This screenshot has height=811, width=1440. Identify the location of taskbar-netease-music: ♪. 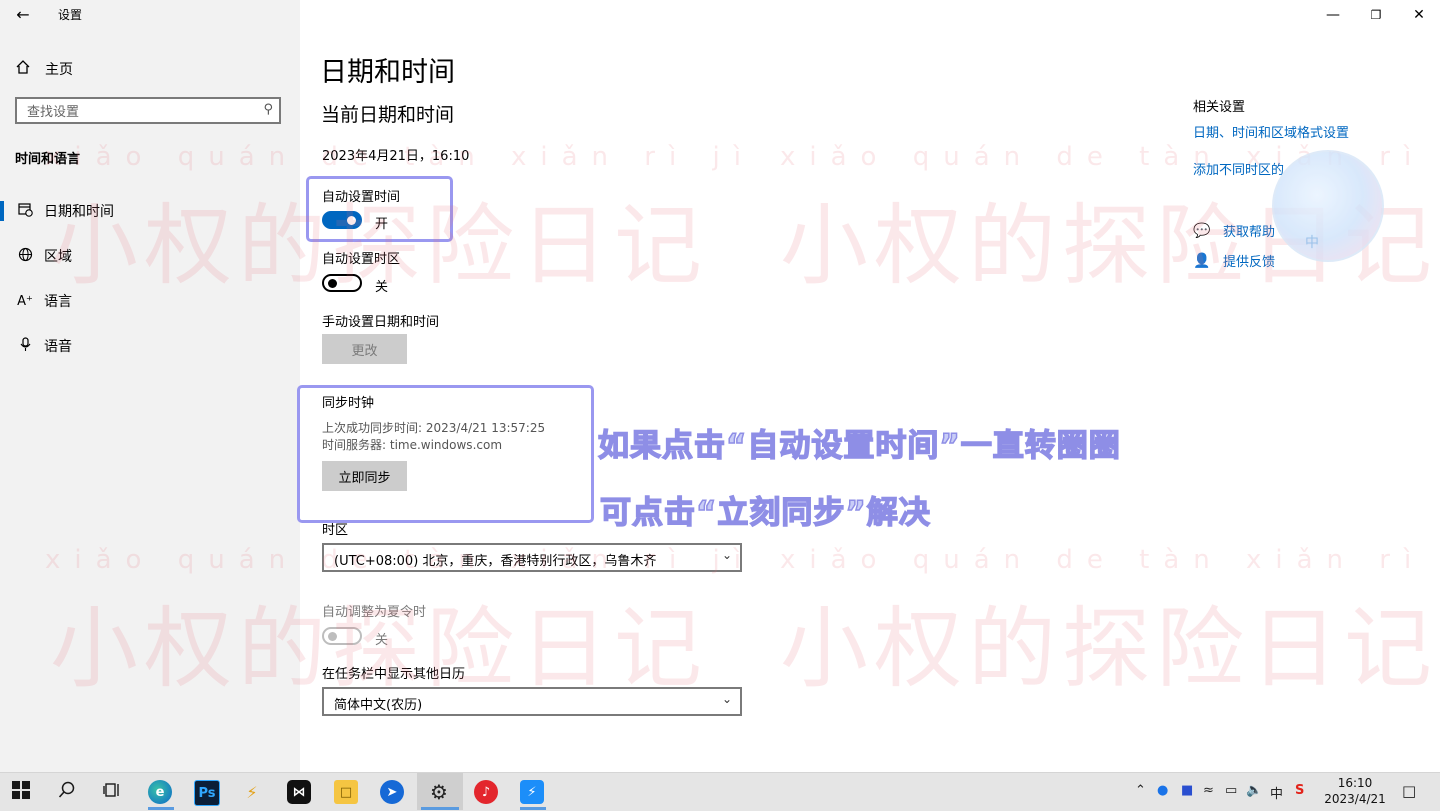
(486, 792).